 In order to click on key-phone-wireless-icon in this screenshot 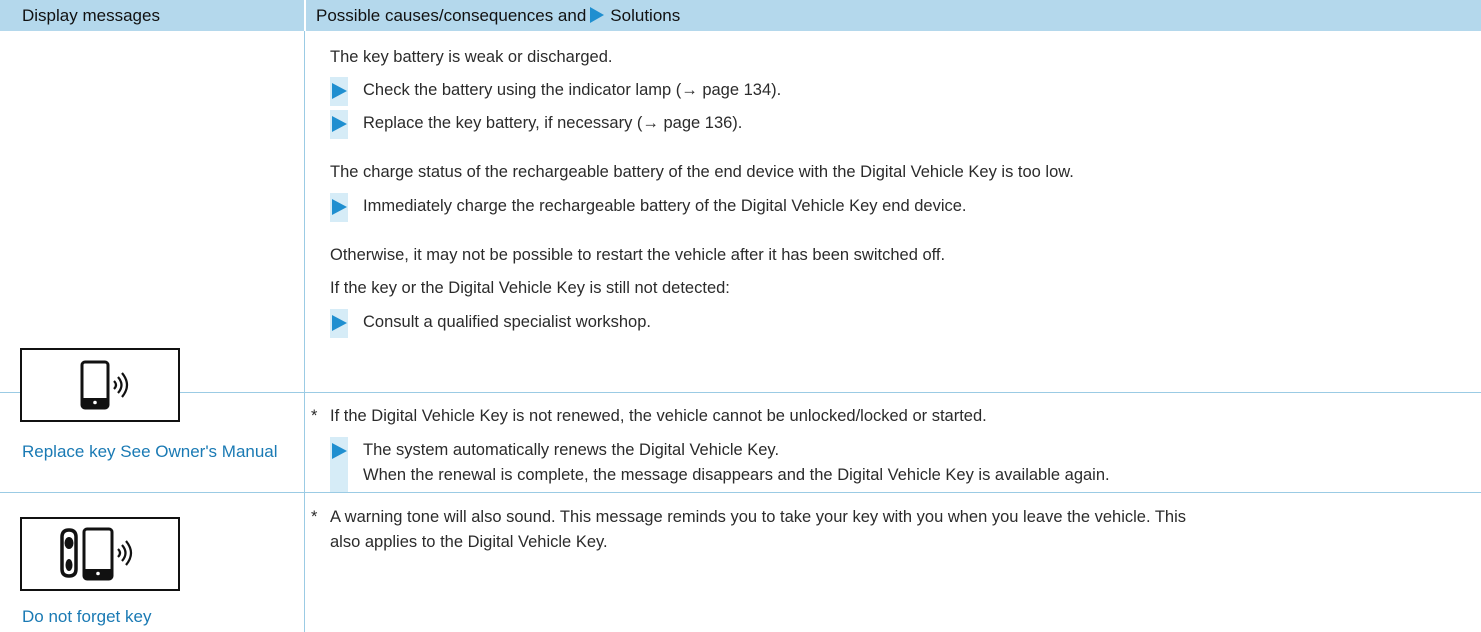, I will do `click(96, 554)`.